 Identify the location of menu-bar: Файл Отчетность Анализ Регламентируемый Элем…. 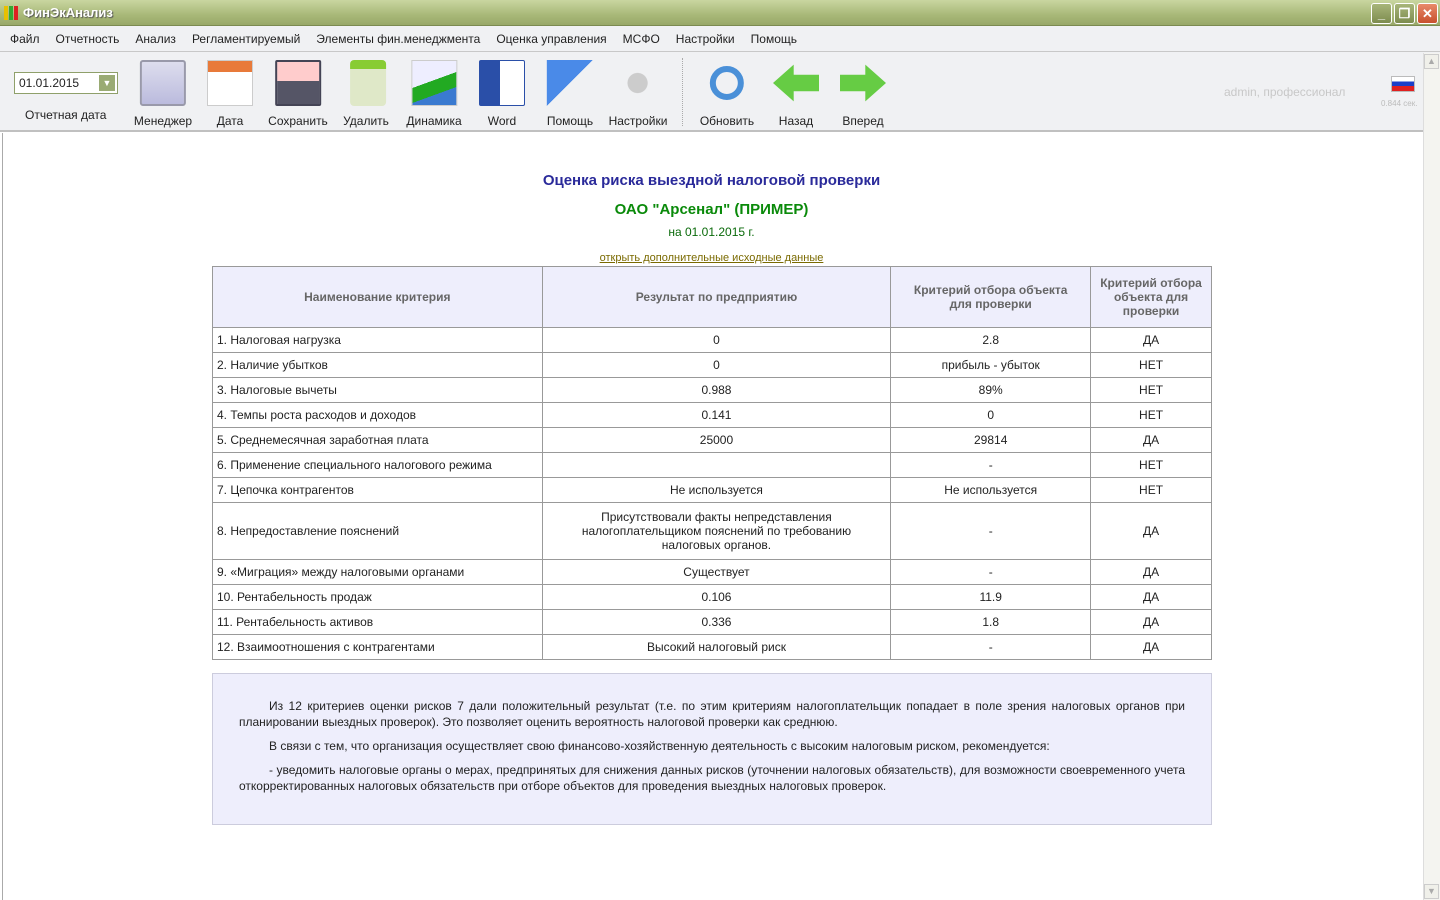
(720, 39).